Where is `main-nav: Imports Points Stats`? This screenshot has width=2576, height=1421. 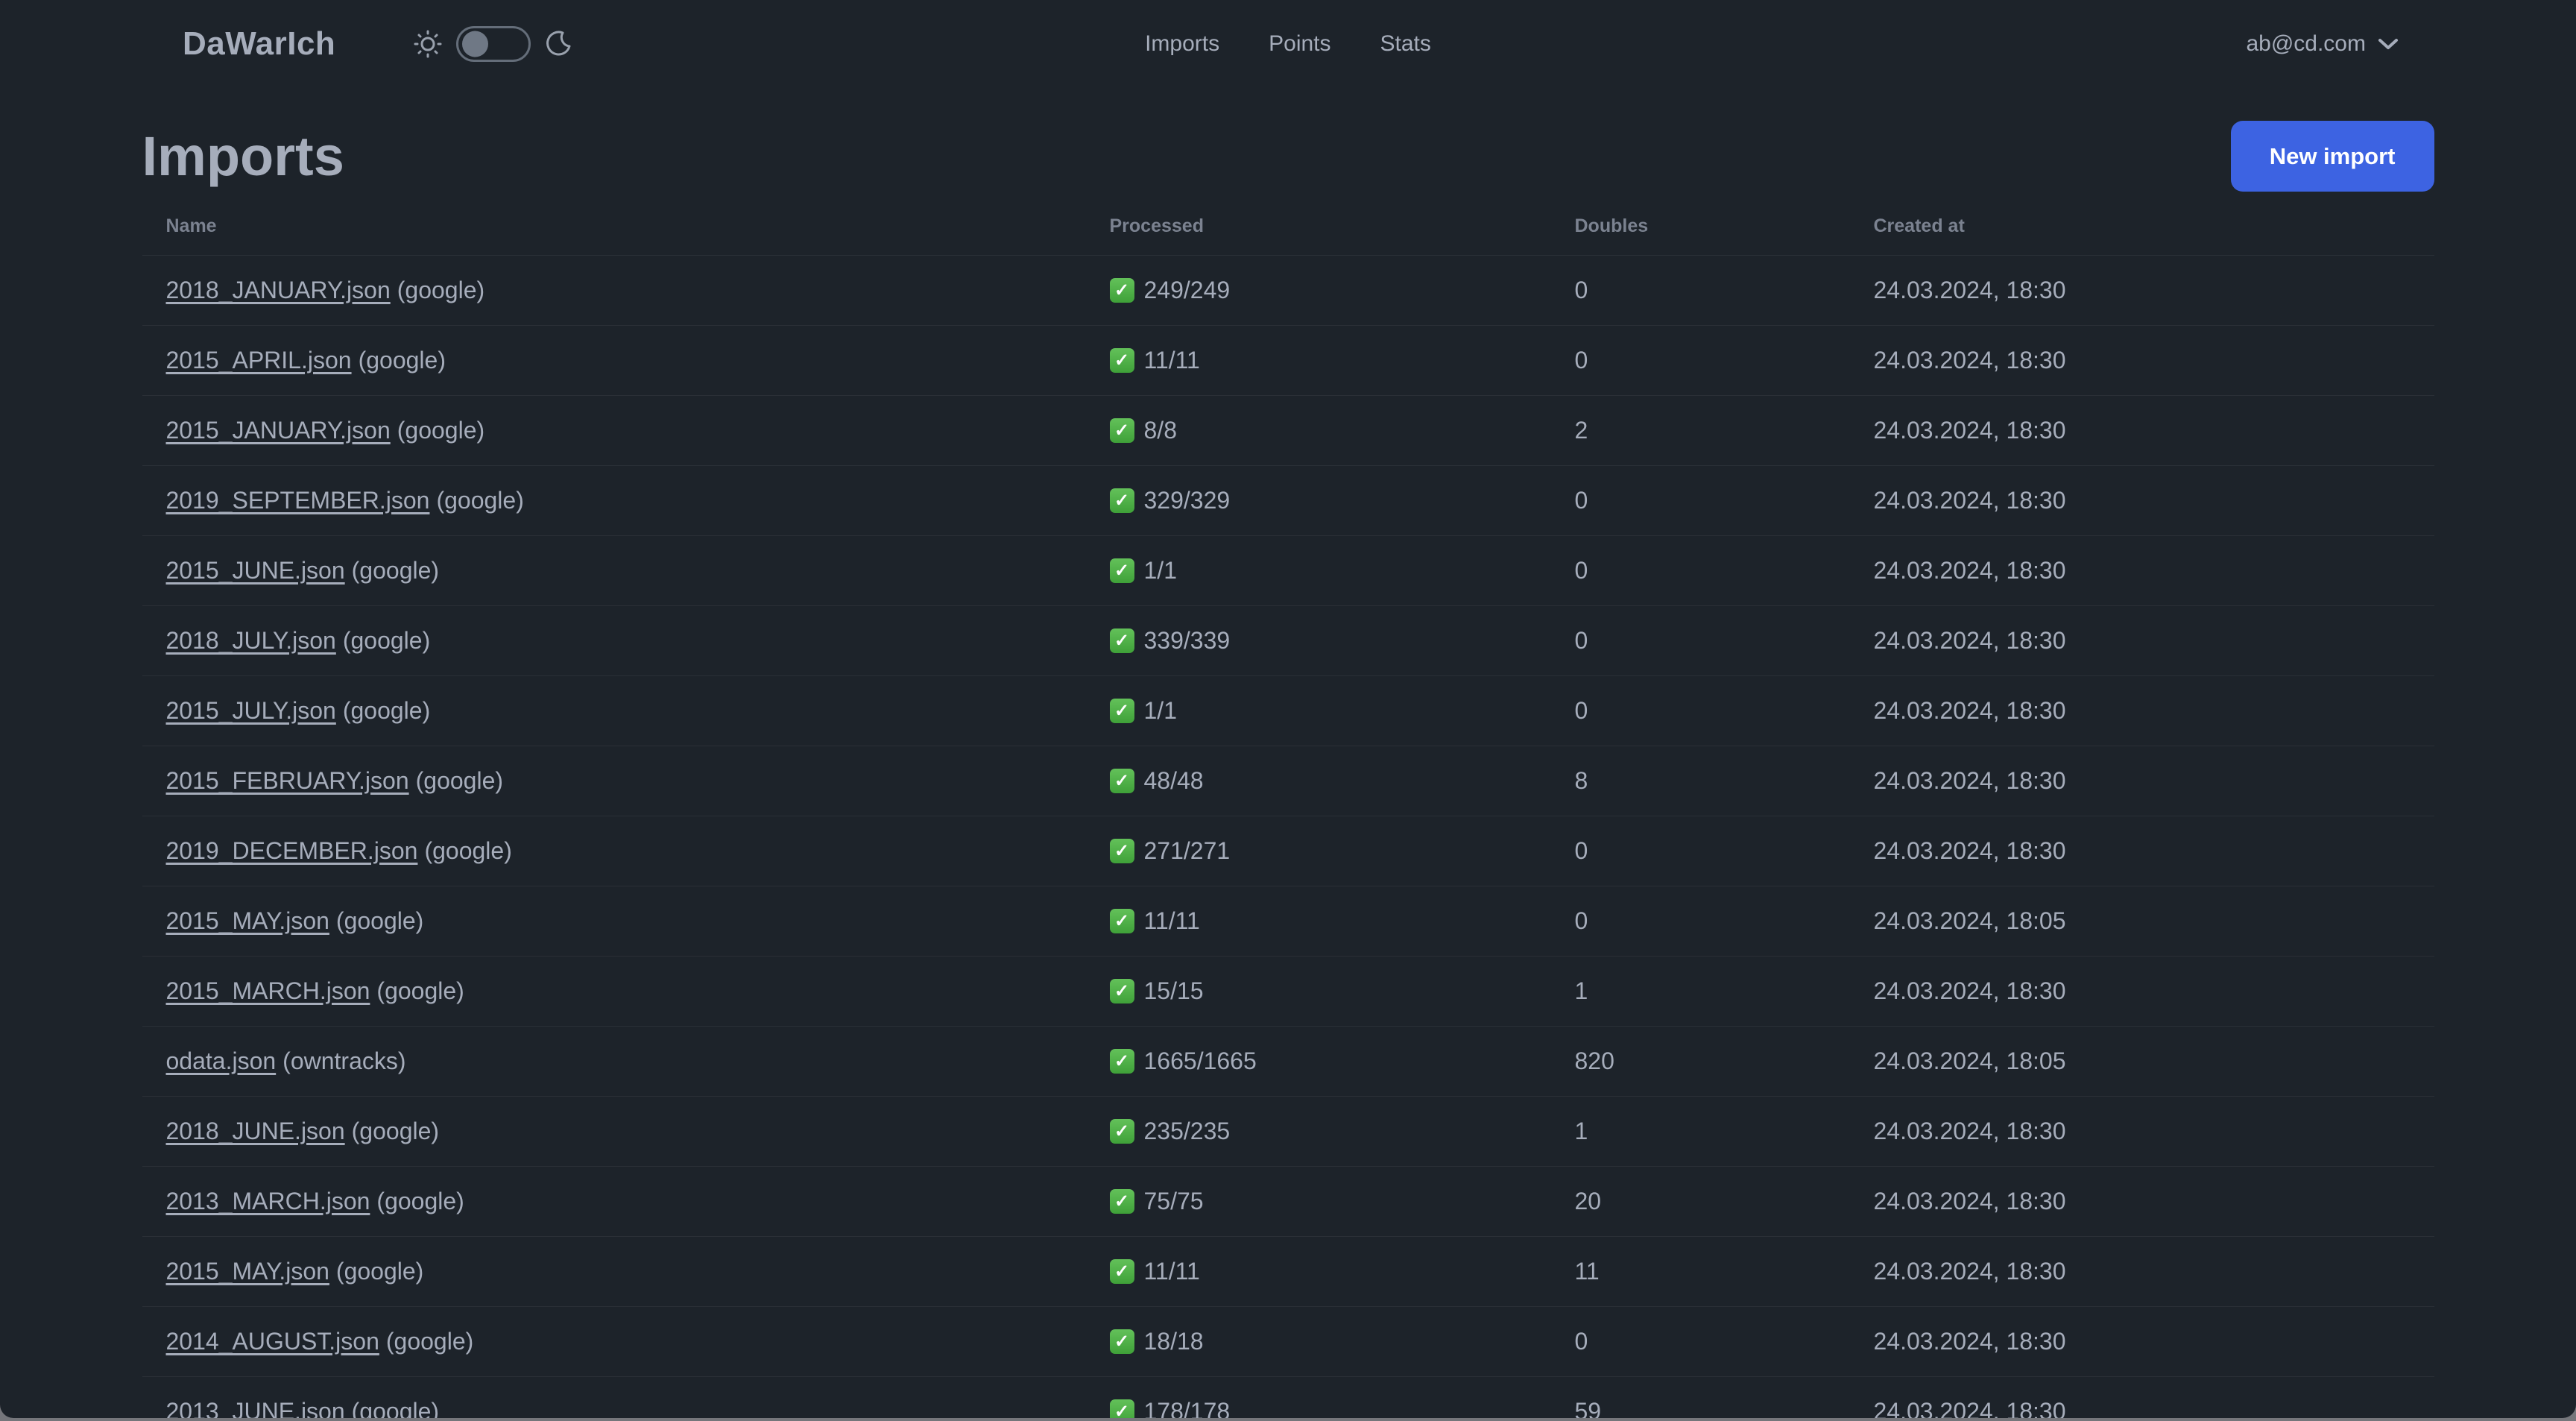 main-nav: Imports Points Stats is located at coordinates (1288, 44).